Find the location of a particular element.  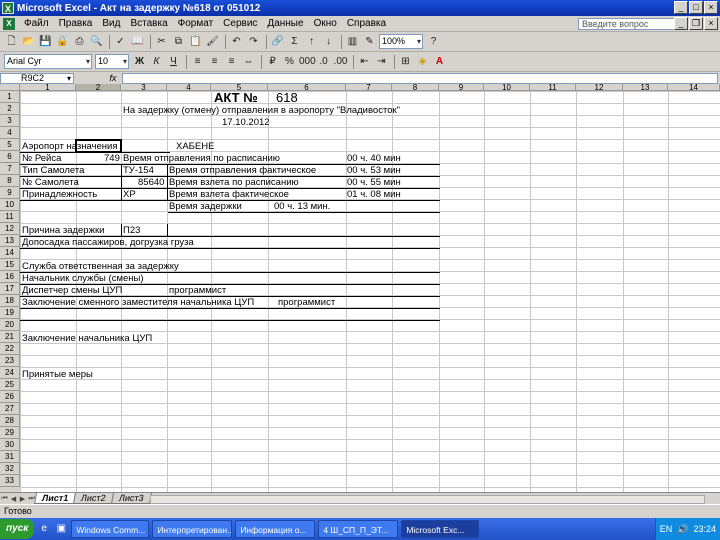

name-box: R9C2 is located at coordinates (37, 78).